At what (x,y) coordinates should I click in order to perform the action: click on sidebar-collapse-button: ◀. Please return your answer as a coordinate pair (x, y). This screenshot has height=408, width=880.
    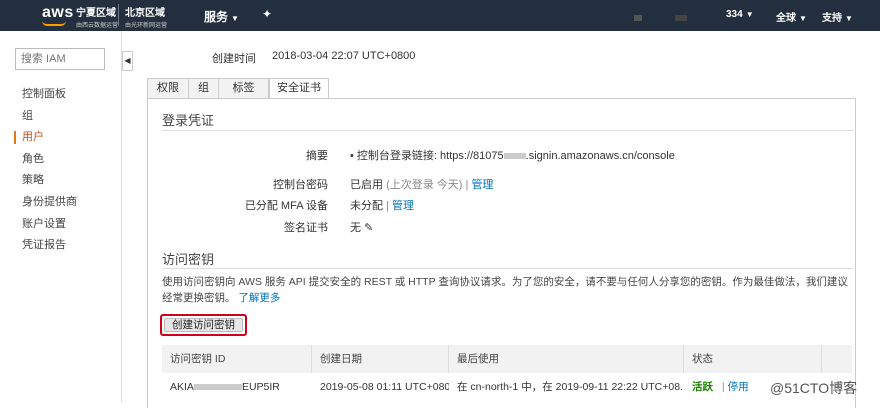
    Looking at the image, I should click on (127, 61).